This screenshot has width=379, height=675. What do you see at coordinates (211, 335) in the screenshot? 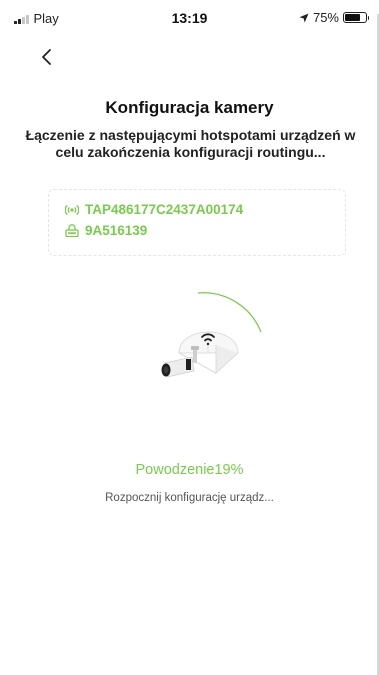
I see `camera-router-illustration` at bounding box center [211, 335].